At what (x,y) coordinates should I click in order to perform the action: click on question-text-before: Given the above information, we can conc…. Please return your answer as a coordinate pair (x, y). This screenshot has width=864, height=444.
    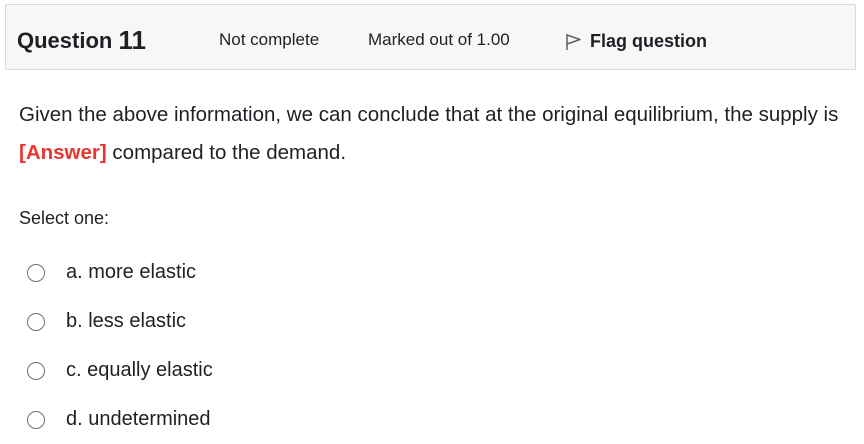
    Looking at the image, I should click on (429, 114).